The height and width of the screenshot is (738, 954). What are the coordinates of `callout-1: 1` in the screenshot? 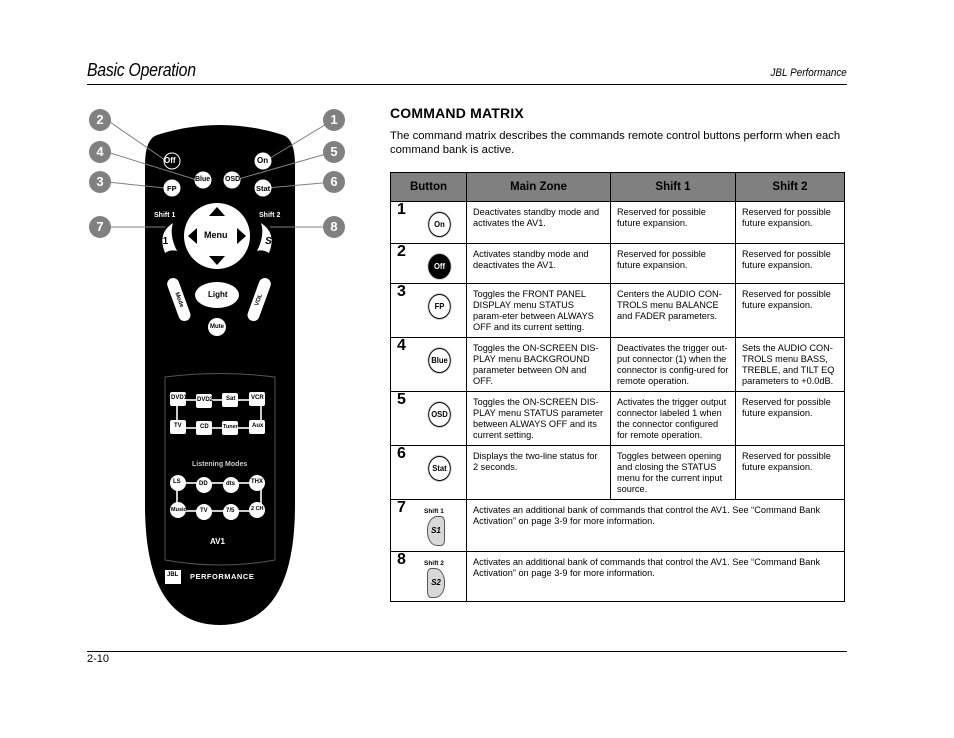 It's located at (334, 120).